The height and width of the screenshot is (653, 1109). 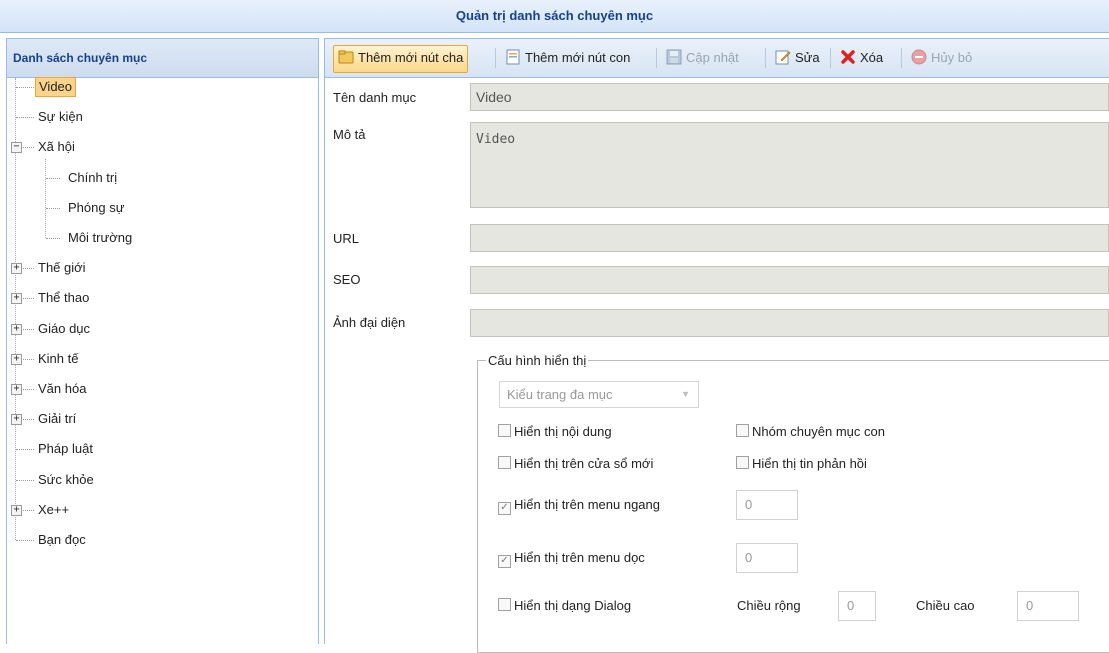 I want to click on tree-node: Video, so click(x=56, y=87).